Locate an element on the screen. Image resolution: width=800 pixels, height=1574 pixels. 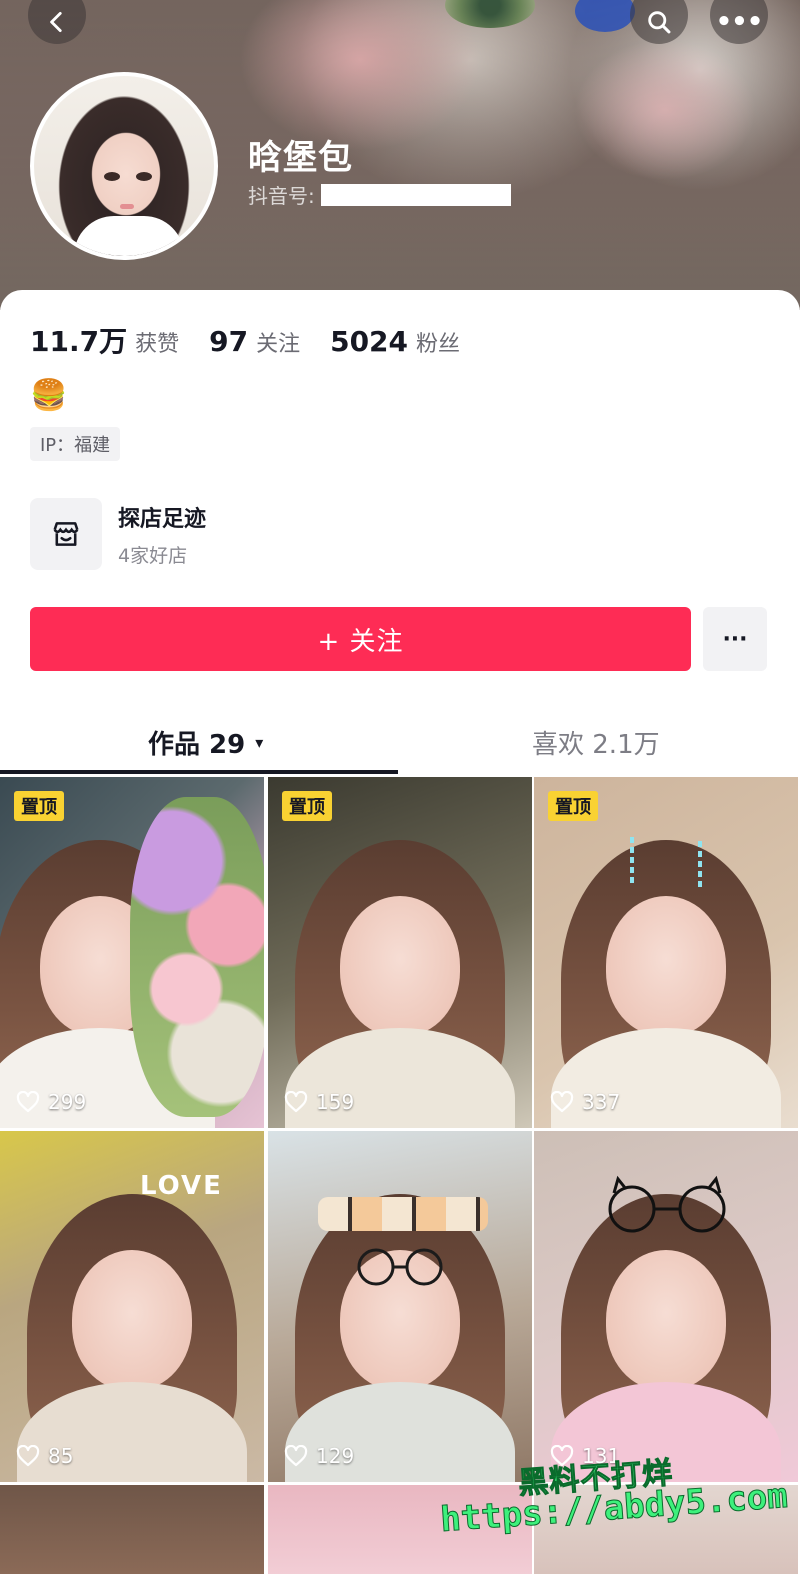
video-tile: 129 is located at coordinates (400, 1306).